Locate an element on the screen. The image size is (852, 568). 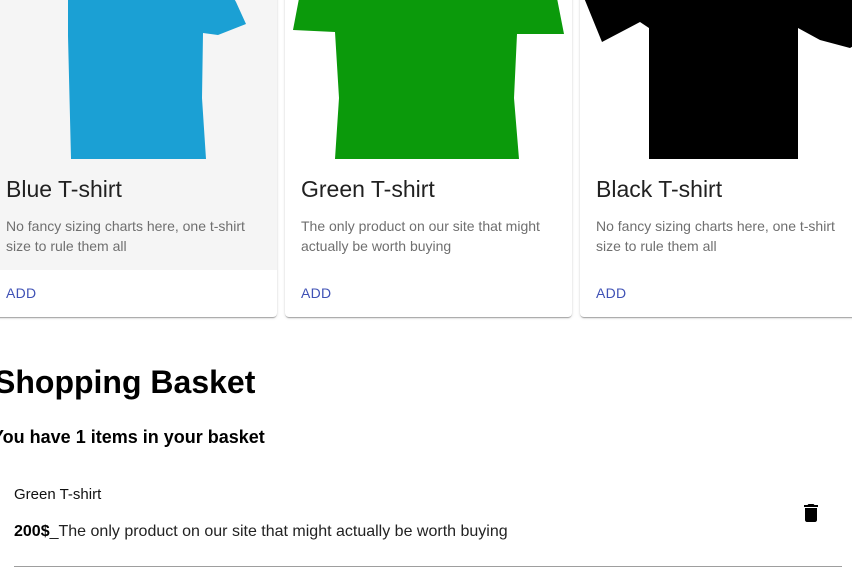
basket-heading: Shopping Basket is located at coordinates (128, 382).